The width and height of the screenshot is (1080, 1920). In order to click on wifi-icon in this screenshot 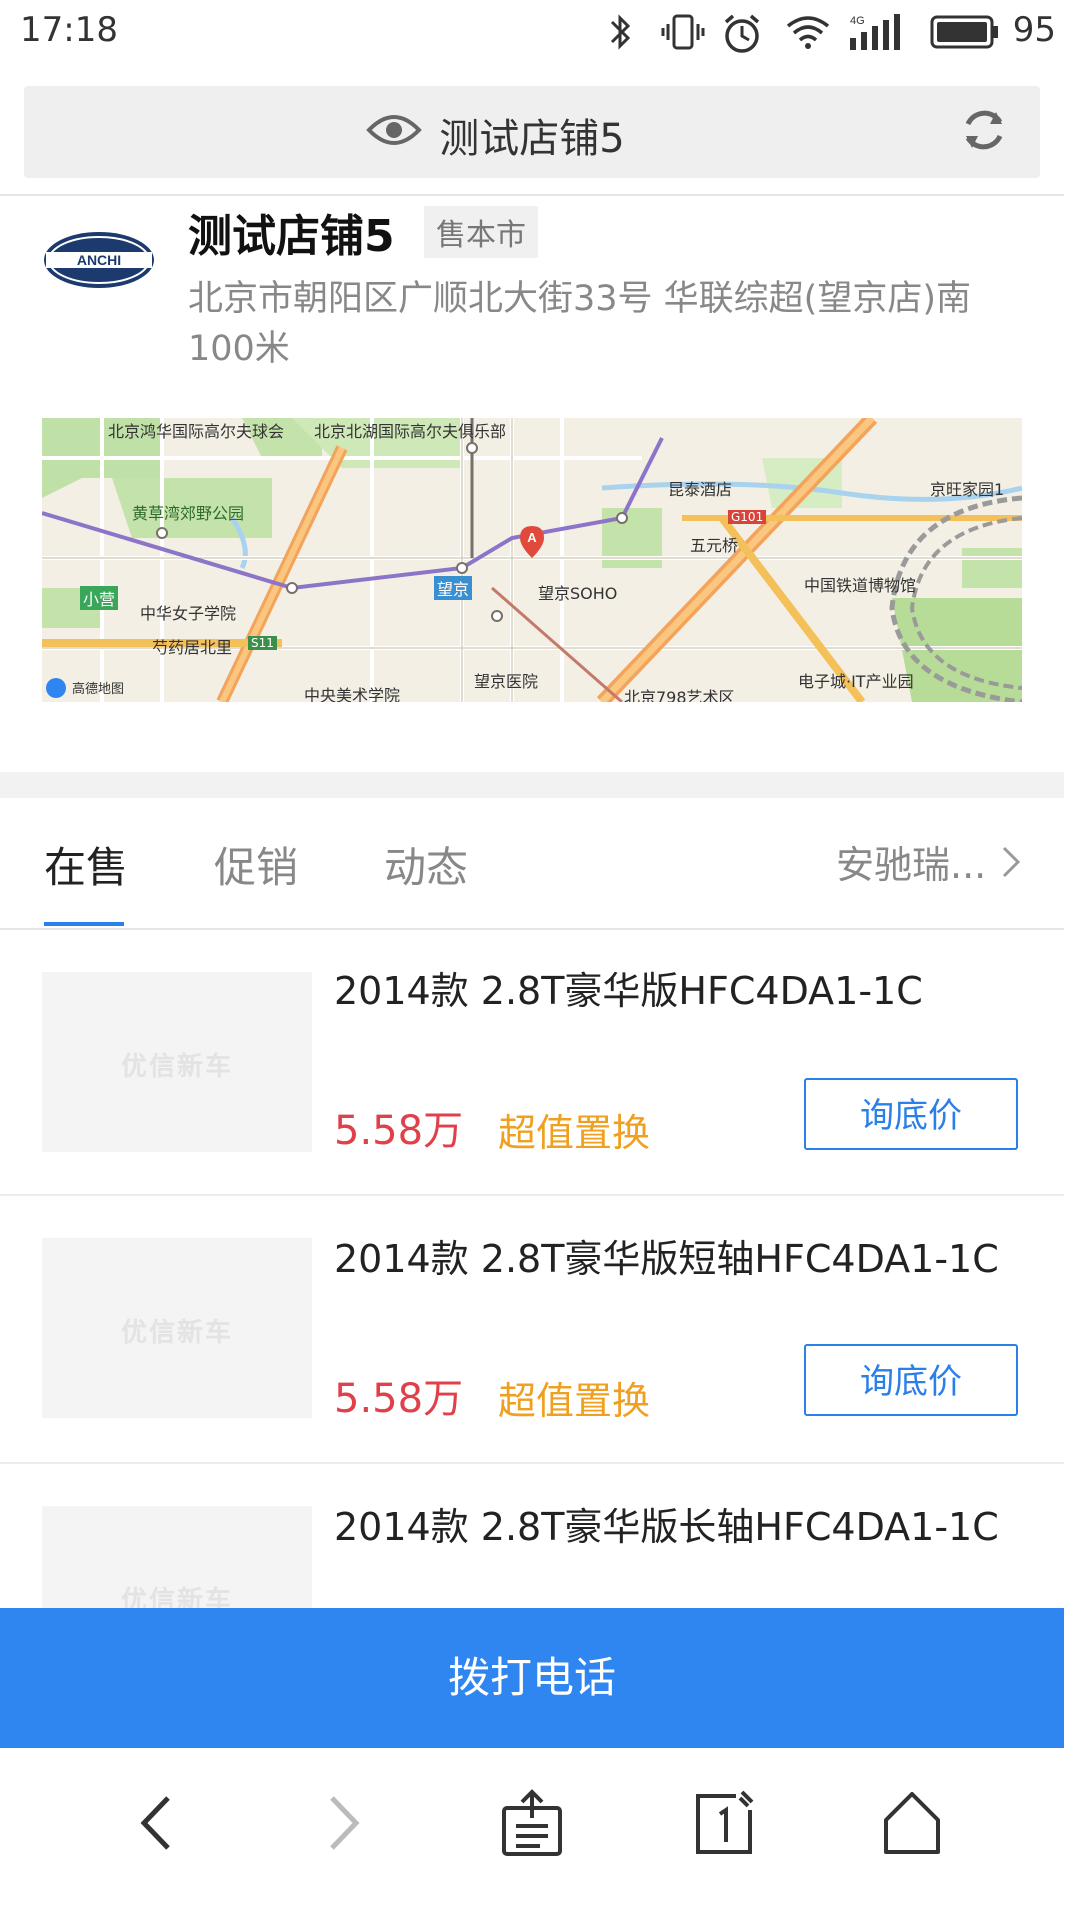, I will do `click(808, 34)`.